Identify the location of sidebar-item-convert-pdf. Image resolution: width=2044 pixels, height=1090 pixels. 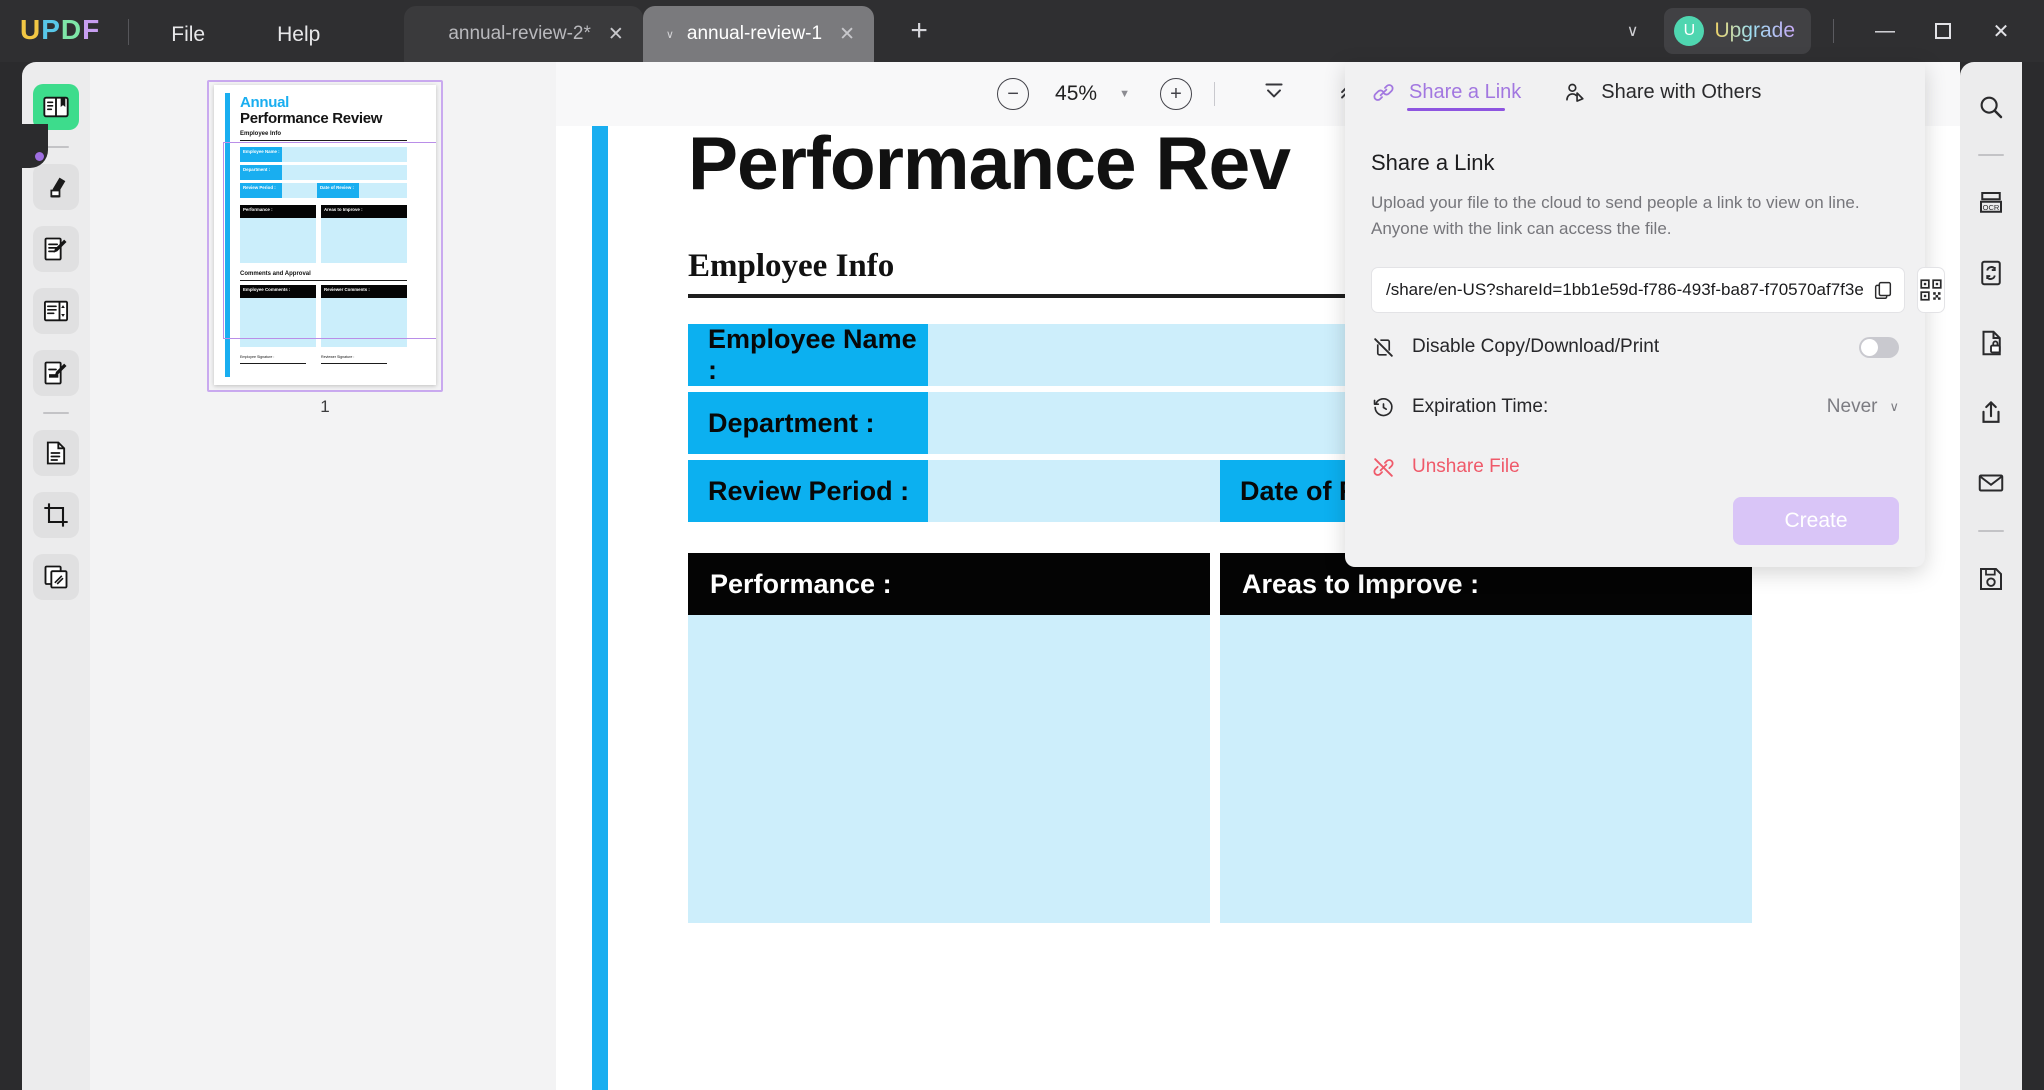
(56, 453).